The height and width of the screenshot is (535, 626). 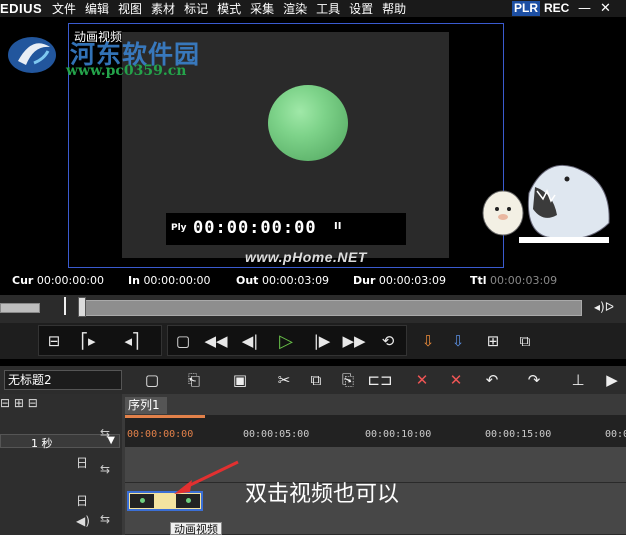 I want to click on ttl-value: 00:00:03:09, so click(x=524, y=280).